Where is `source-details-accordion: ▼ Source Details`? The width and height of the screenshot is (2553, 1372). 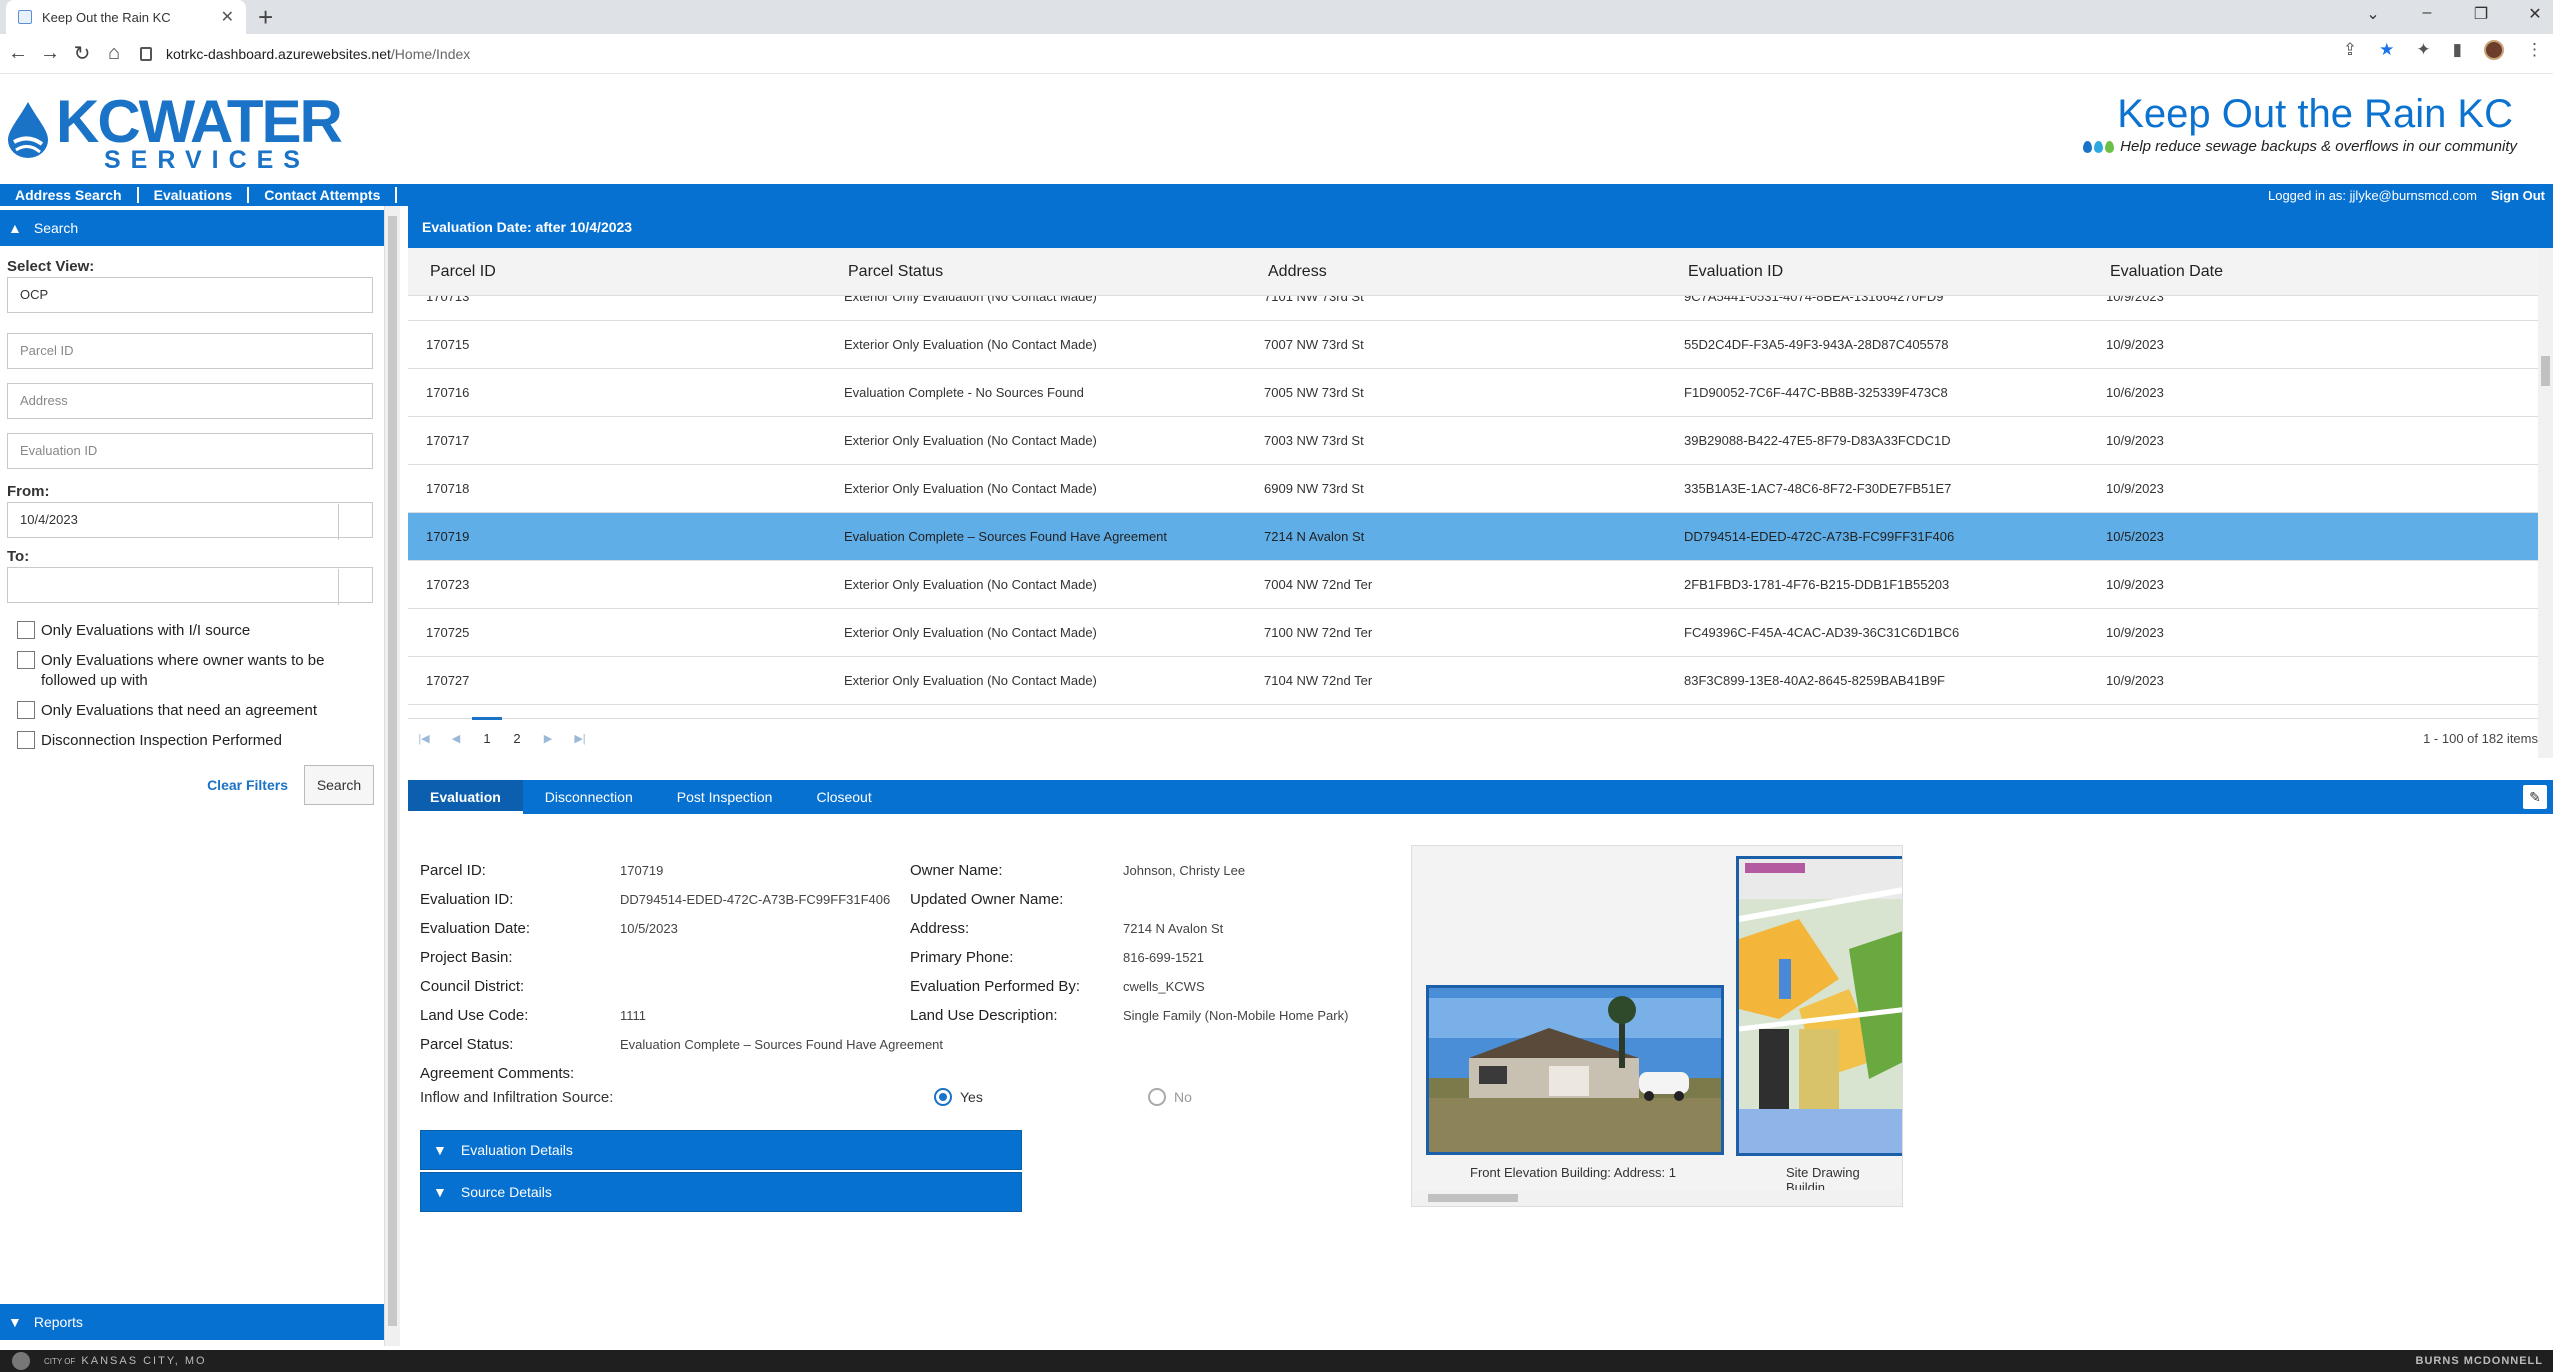 source-details-accordion: ▼ Source Details is located at coordinates (721, 1192).